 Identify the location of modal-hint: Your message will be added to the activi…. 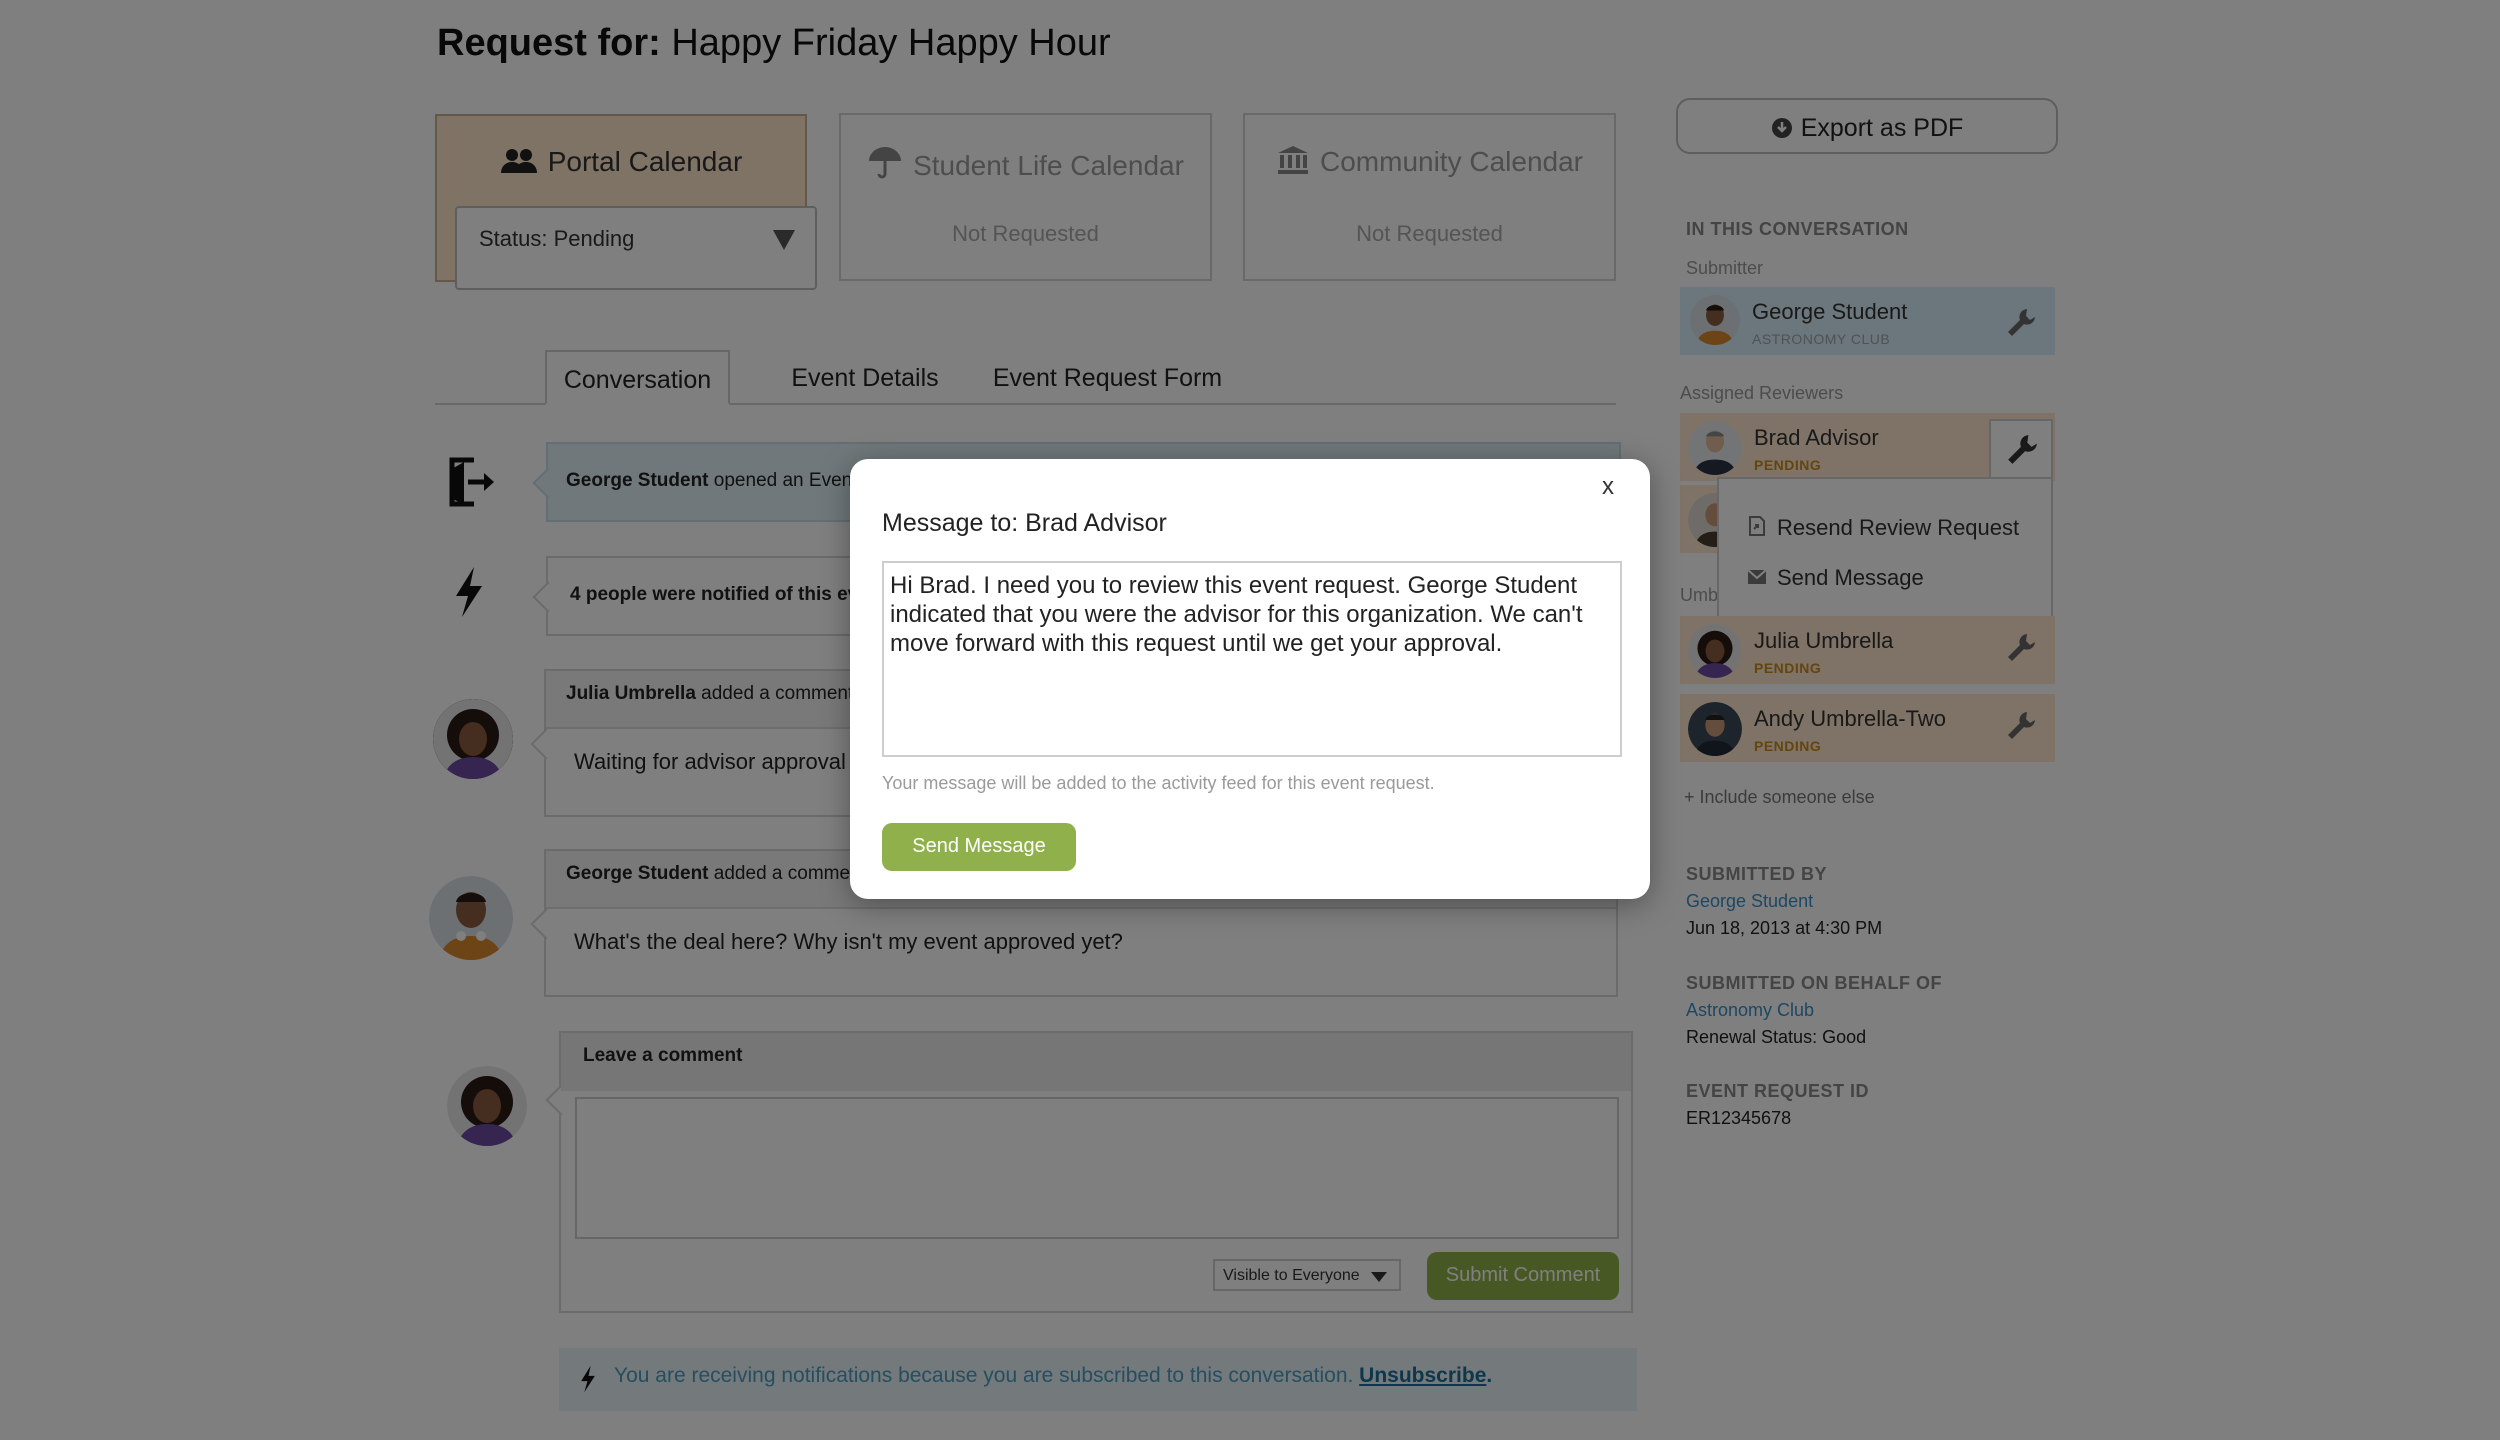
(1158, 783).